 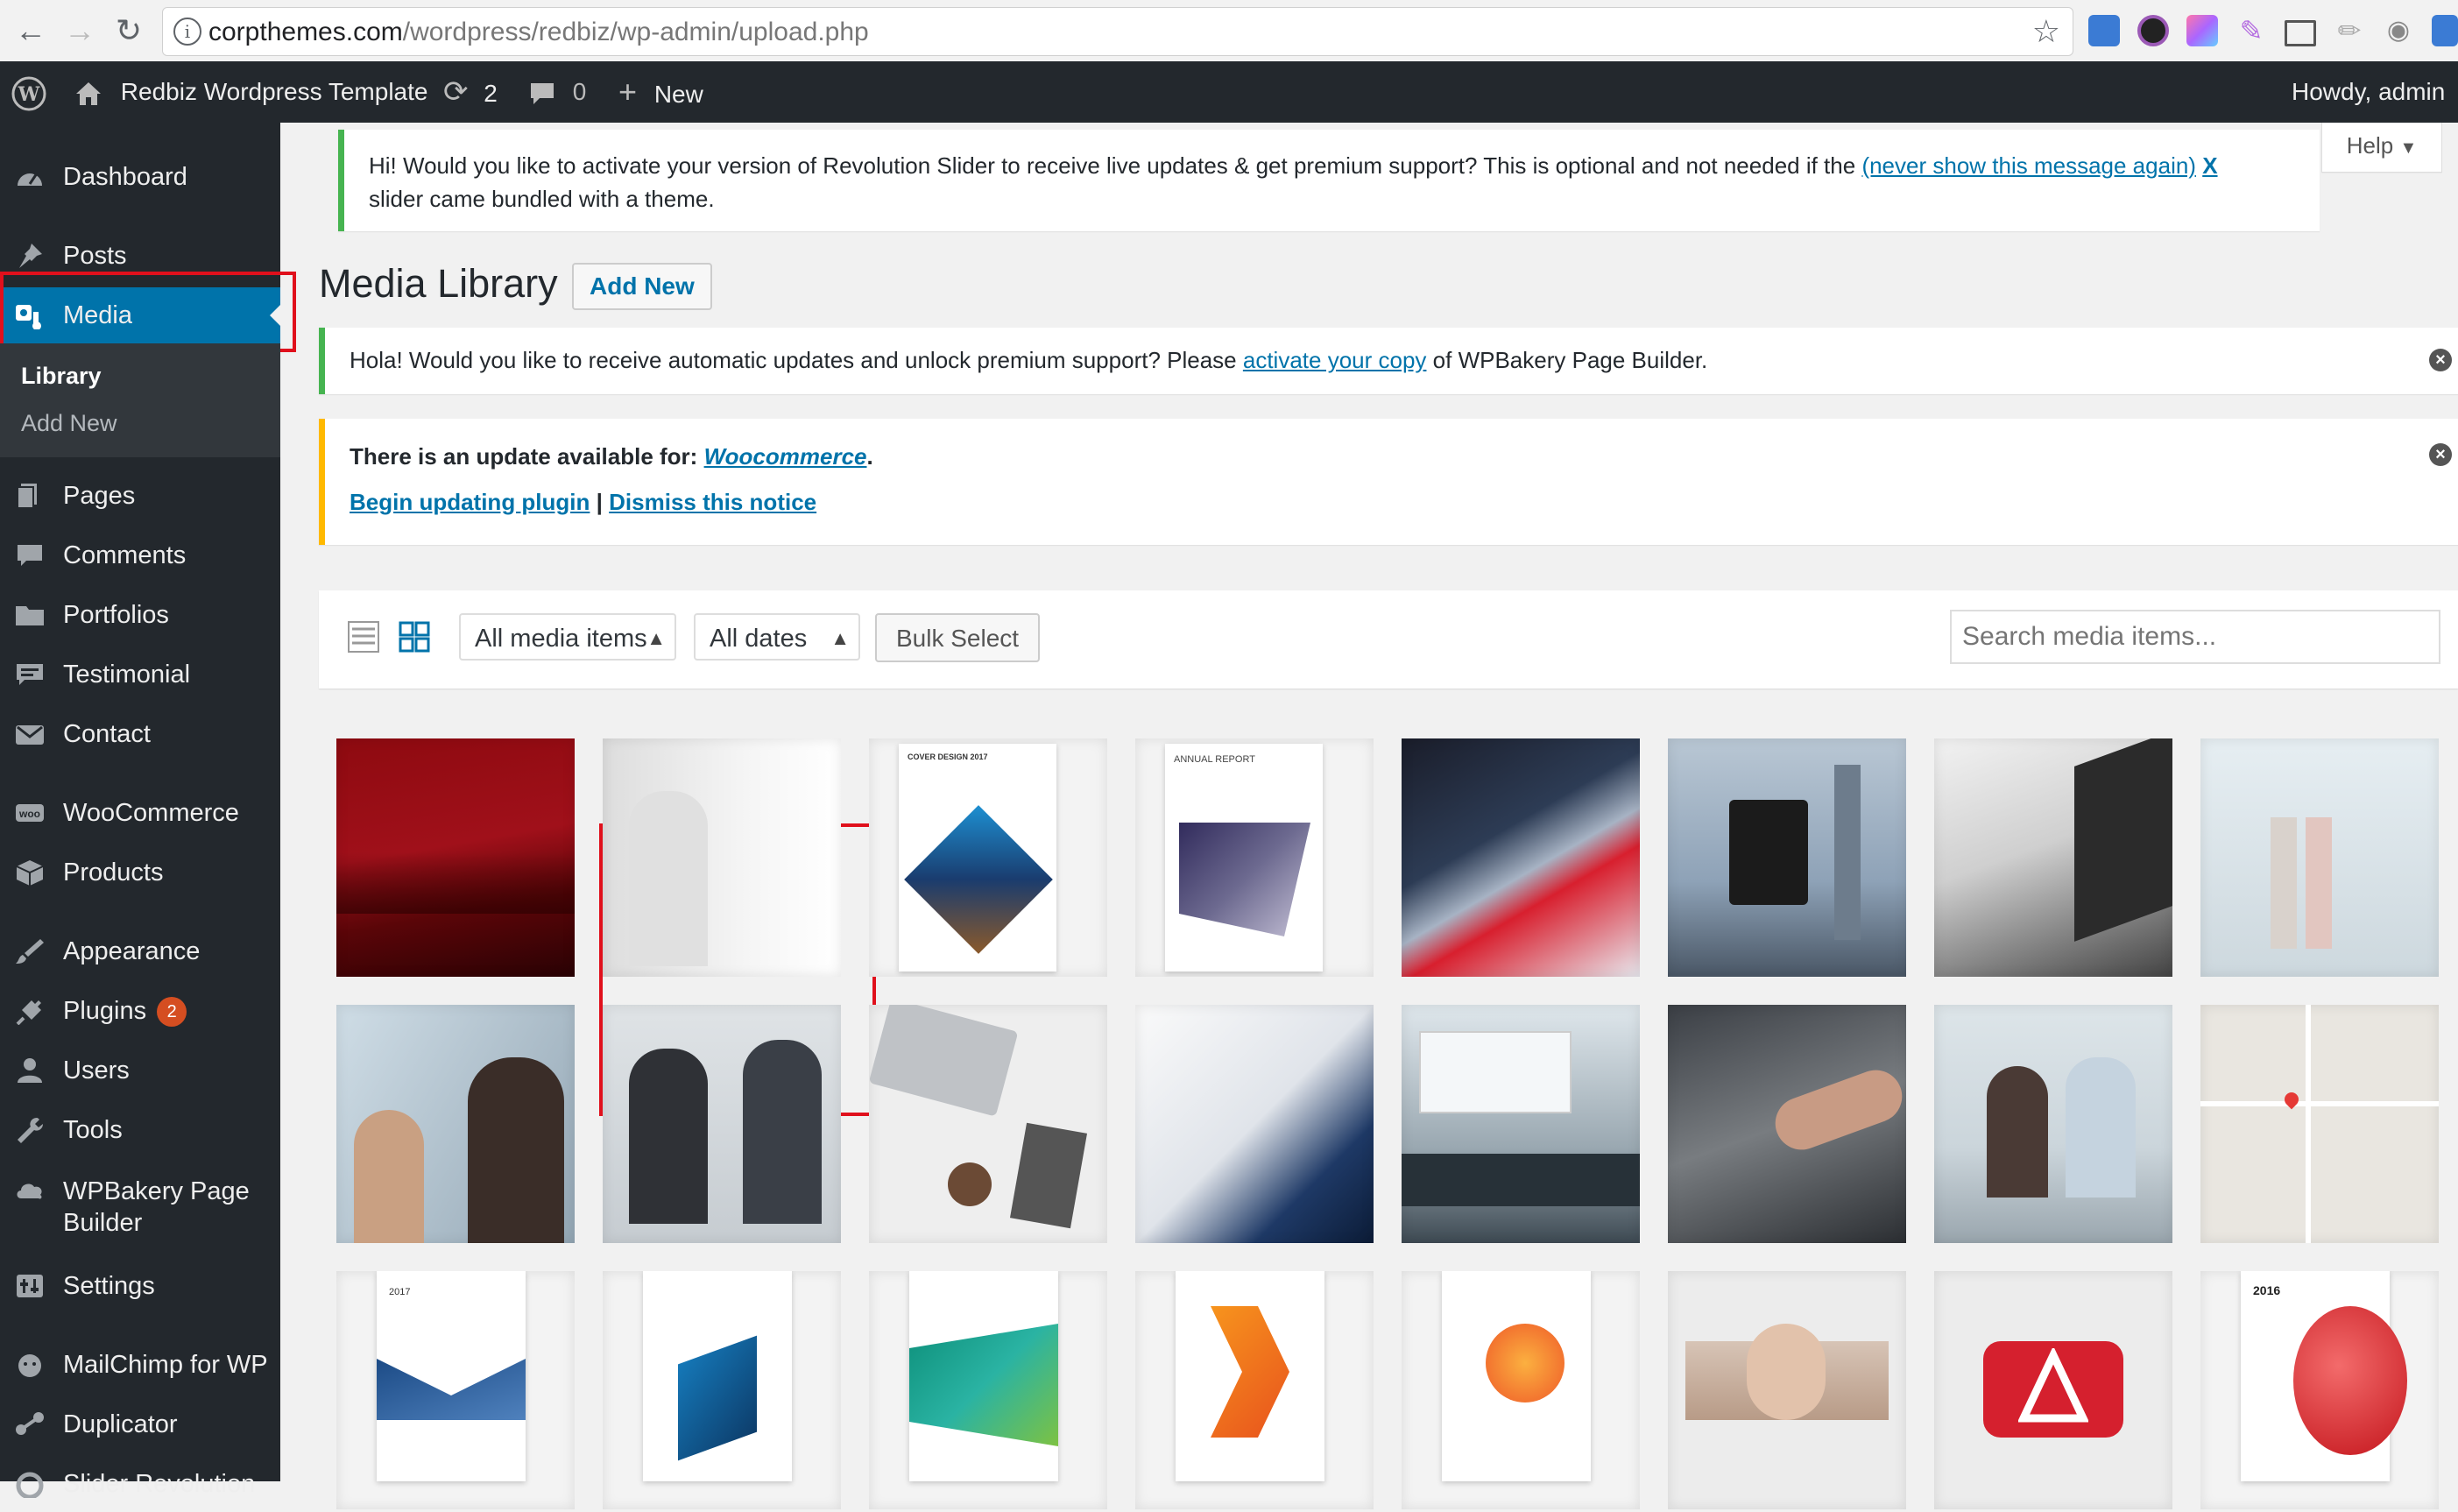 I want to click on select-arrows-icon: ▲, so click(x=840, y=638).